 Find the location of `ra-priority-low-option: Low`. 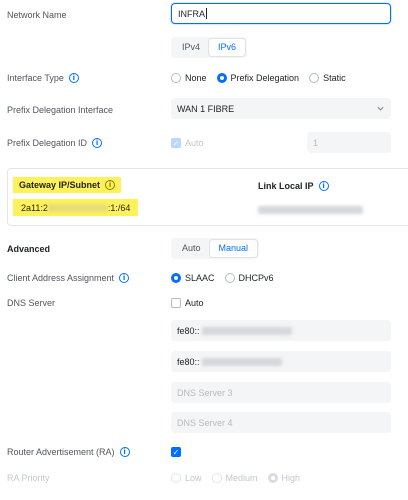

ra-priority-low-option: Low is located at coordinates (186, 478).